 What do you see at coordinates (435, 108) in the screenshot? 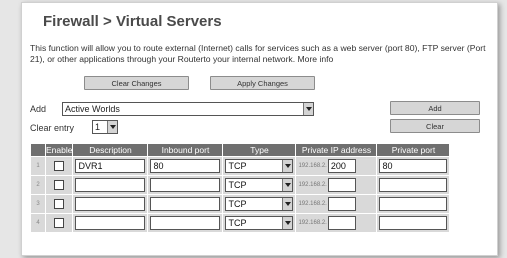
I see `add-button: Add` at bounding box center [435, 108].